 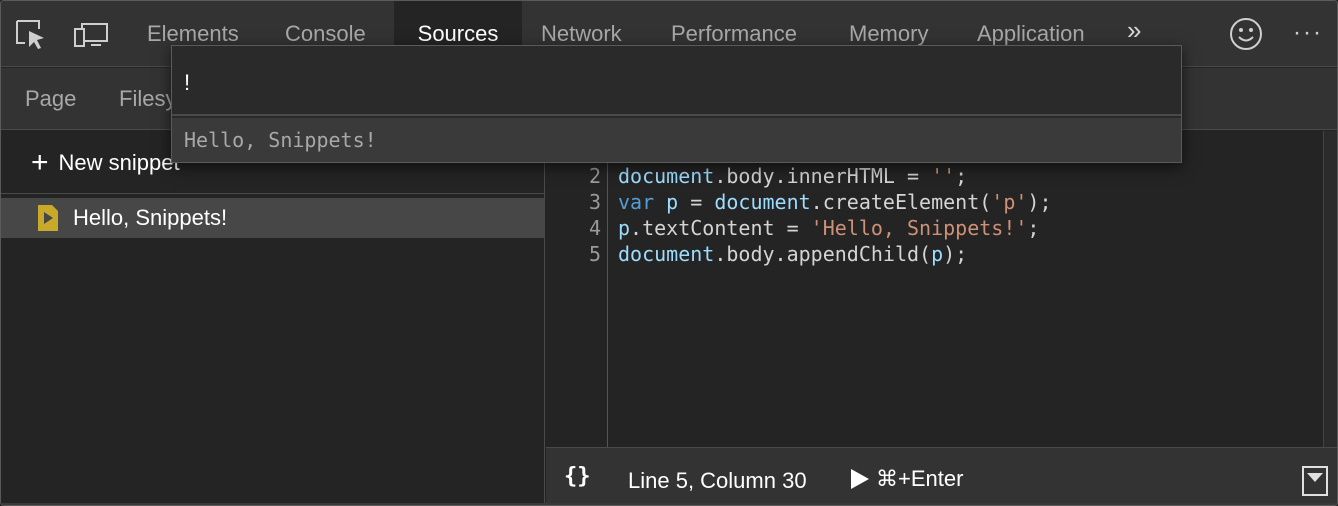 I want to click on run-snippet-button: ⌘+Enter, so click(x=906, y=479).